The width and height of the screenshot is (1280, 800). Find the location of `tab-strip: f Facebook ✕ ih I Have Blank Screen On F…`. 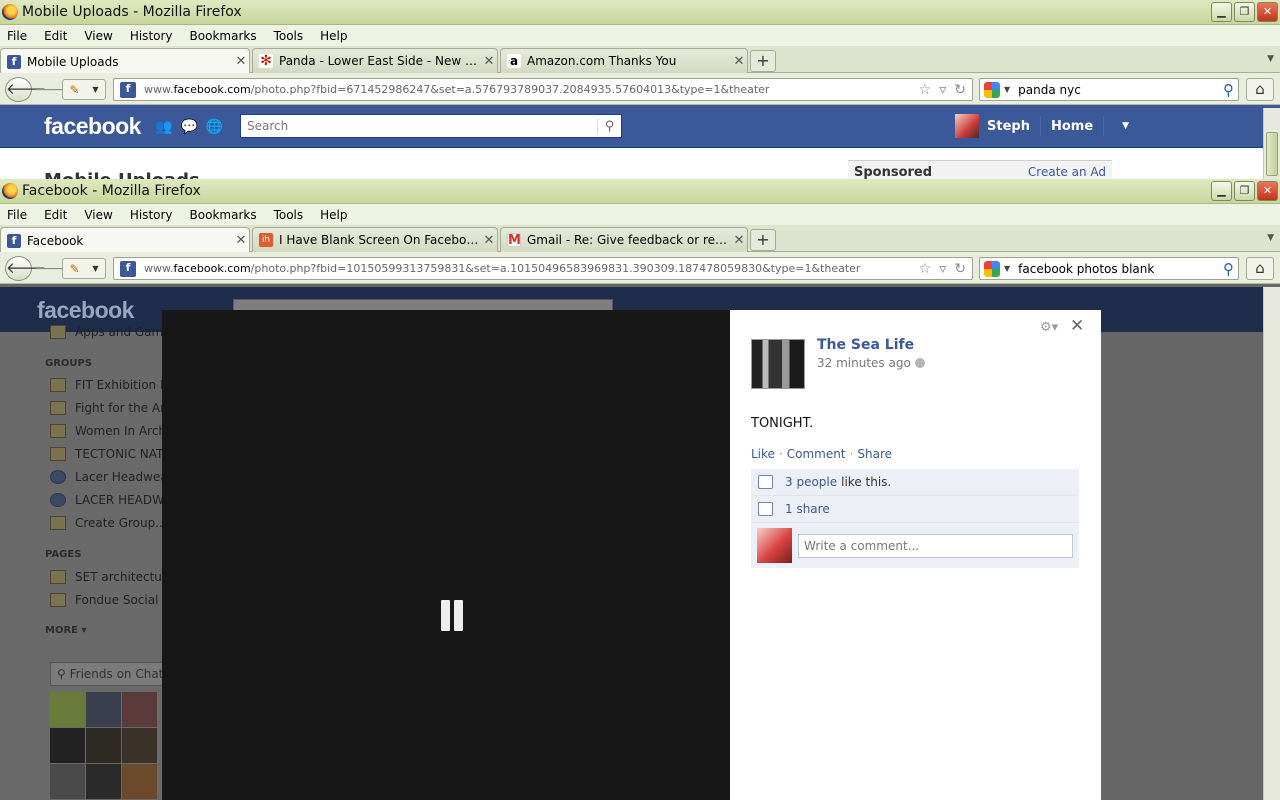

tab-strip: f Facebook ✕ ih I Have Blank Screen On F… is located at coordinates (640, 239).